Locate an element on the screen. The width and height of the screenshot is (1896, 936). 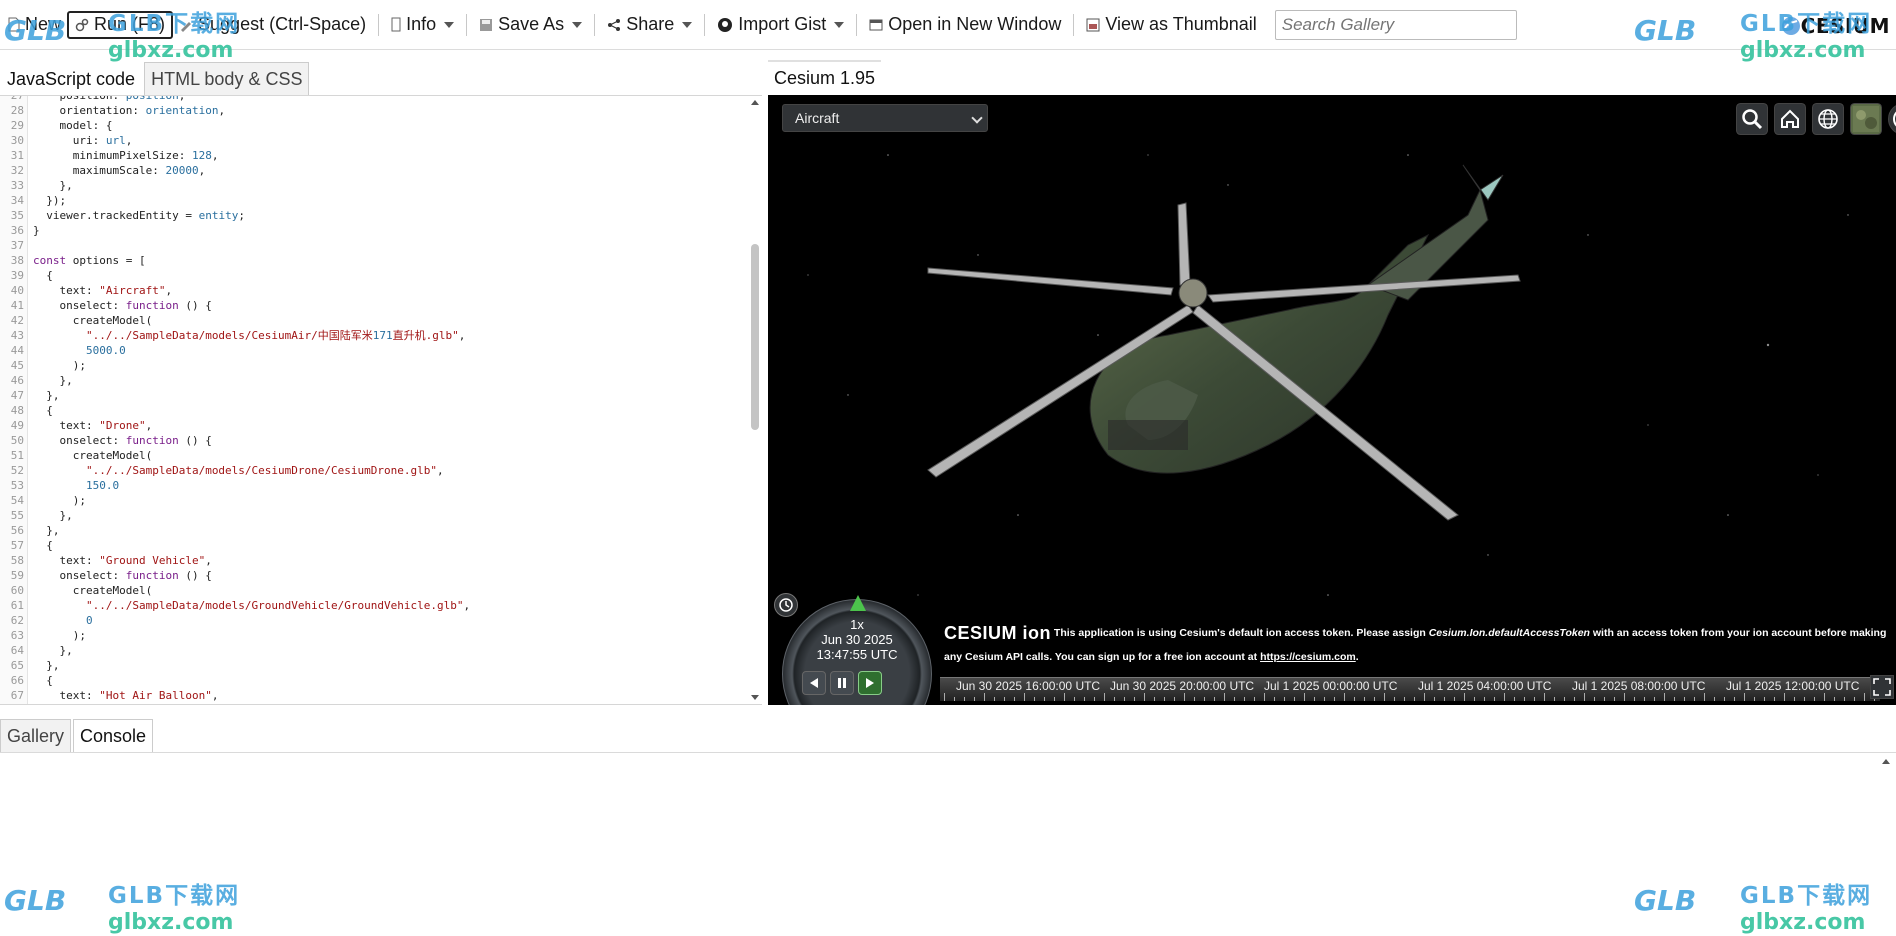
code-line: 29 model: { is located at coordinates (235, 125).